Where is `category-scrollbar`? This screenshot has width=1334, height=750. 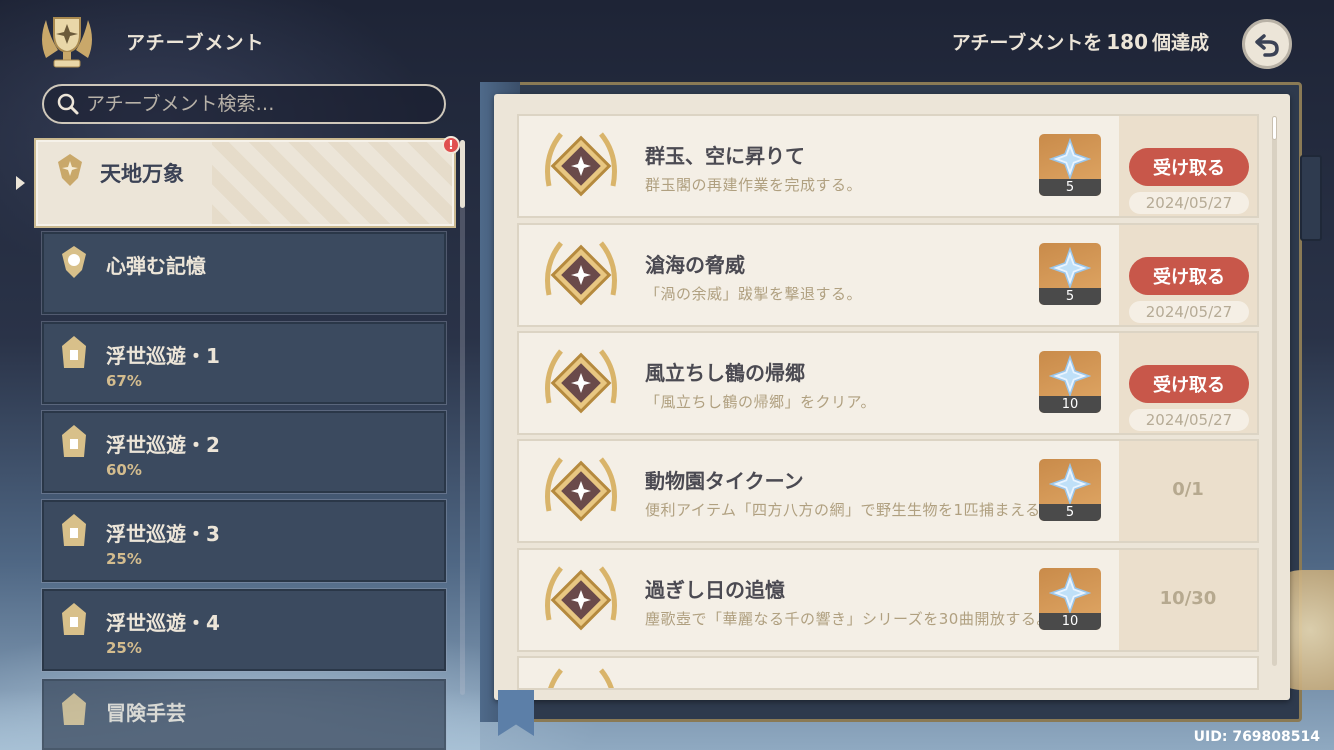 category-scrollbar is located at coordinates (462, 417).